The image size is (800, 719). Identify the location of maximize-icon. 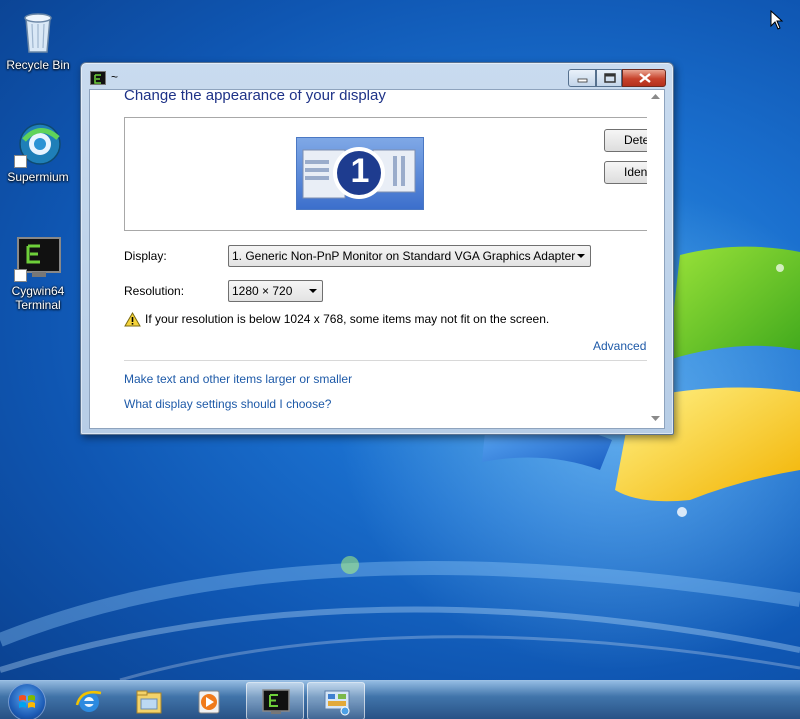
(610, 78).